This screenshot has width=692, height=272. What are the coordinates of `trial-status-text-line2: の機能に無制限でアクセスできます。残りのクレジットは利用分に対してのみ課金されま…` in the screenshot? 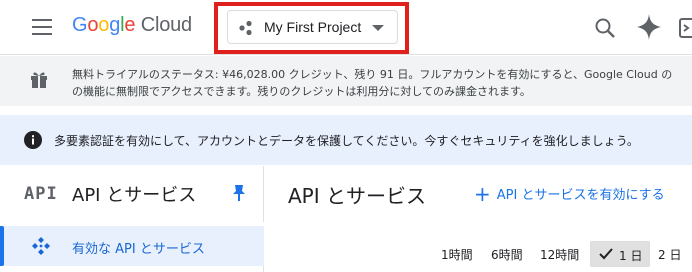 It's located at (301, 91).